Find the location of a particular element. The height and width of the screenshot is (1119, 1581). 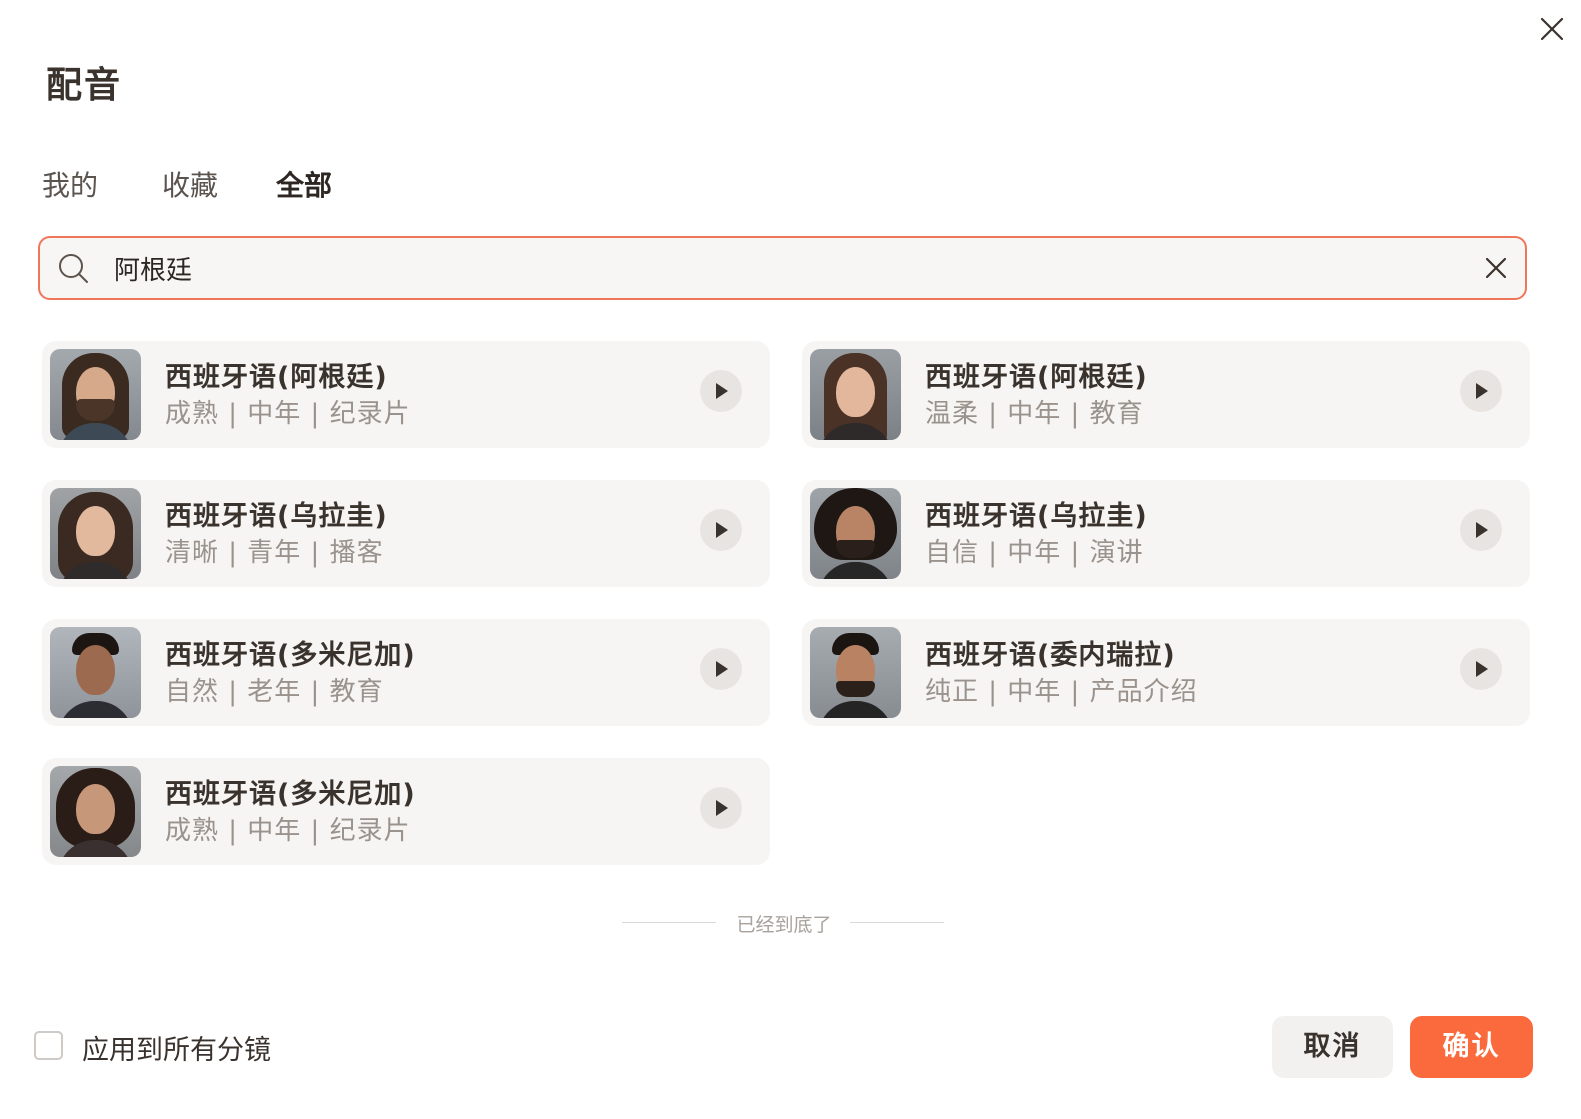

list-end-text: 已经到底了 is located at coordinates (784, 925).